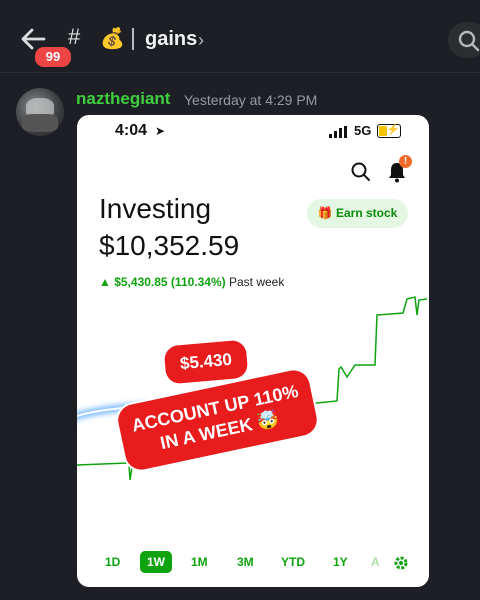 The image size is (480, 600). I want to click on earn-stock-button: 🎁 Earn stock, so click(357, 213).